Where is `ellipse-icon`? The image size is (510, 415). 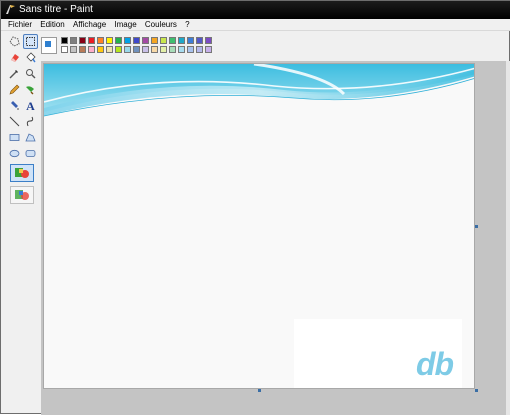
ellipse-icon is located at coordinates (14, 153).